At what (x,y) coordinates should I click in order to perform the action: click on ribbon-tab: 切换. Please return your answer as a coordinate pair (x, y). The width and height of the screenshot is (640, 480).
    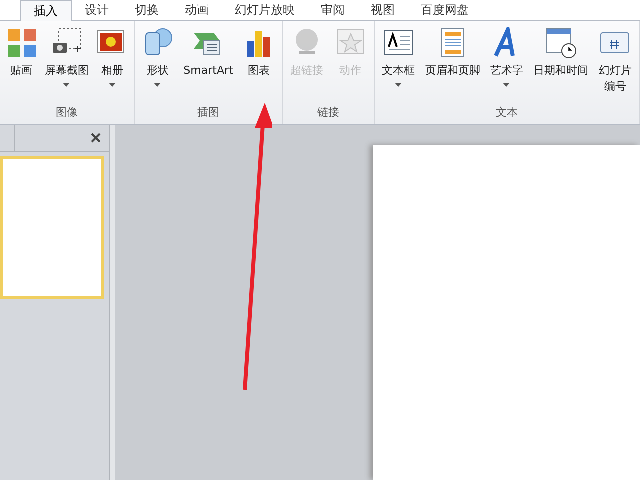
    Looking at the image, I should click on (147, 10).